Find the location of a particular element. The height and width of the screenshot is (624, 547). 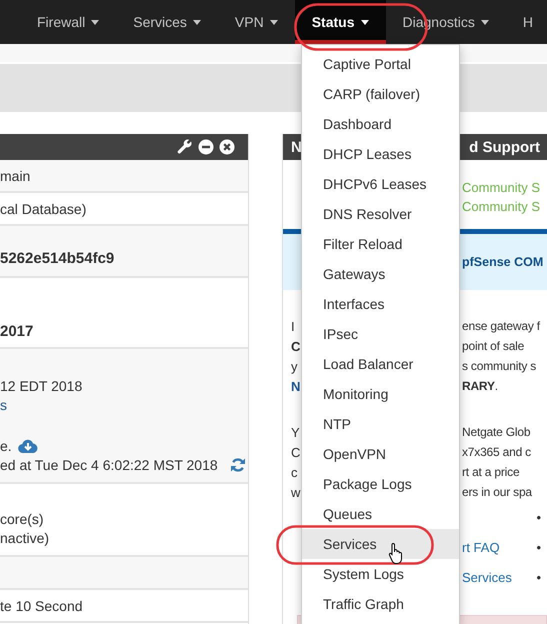

info-text: 2017 is located at coordinates (17, 331).